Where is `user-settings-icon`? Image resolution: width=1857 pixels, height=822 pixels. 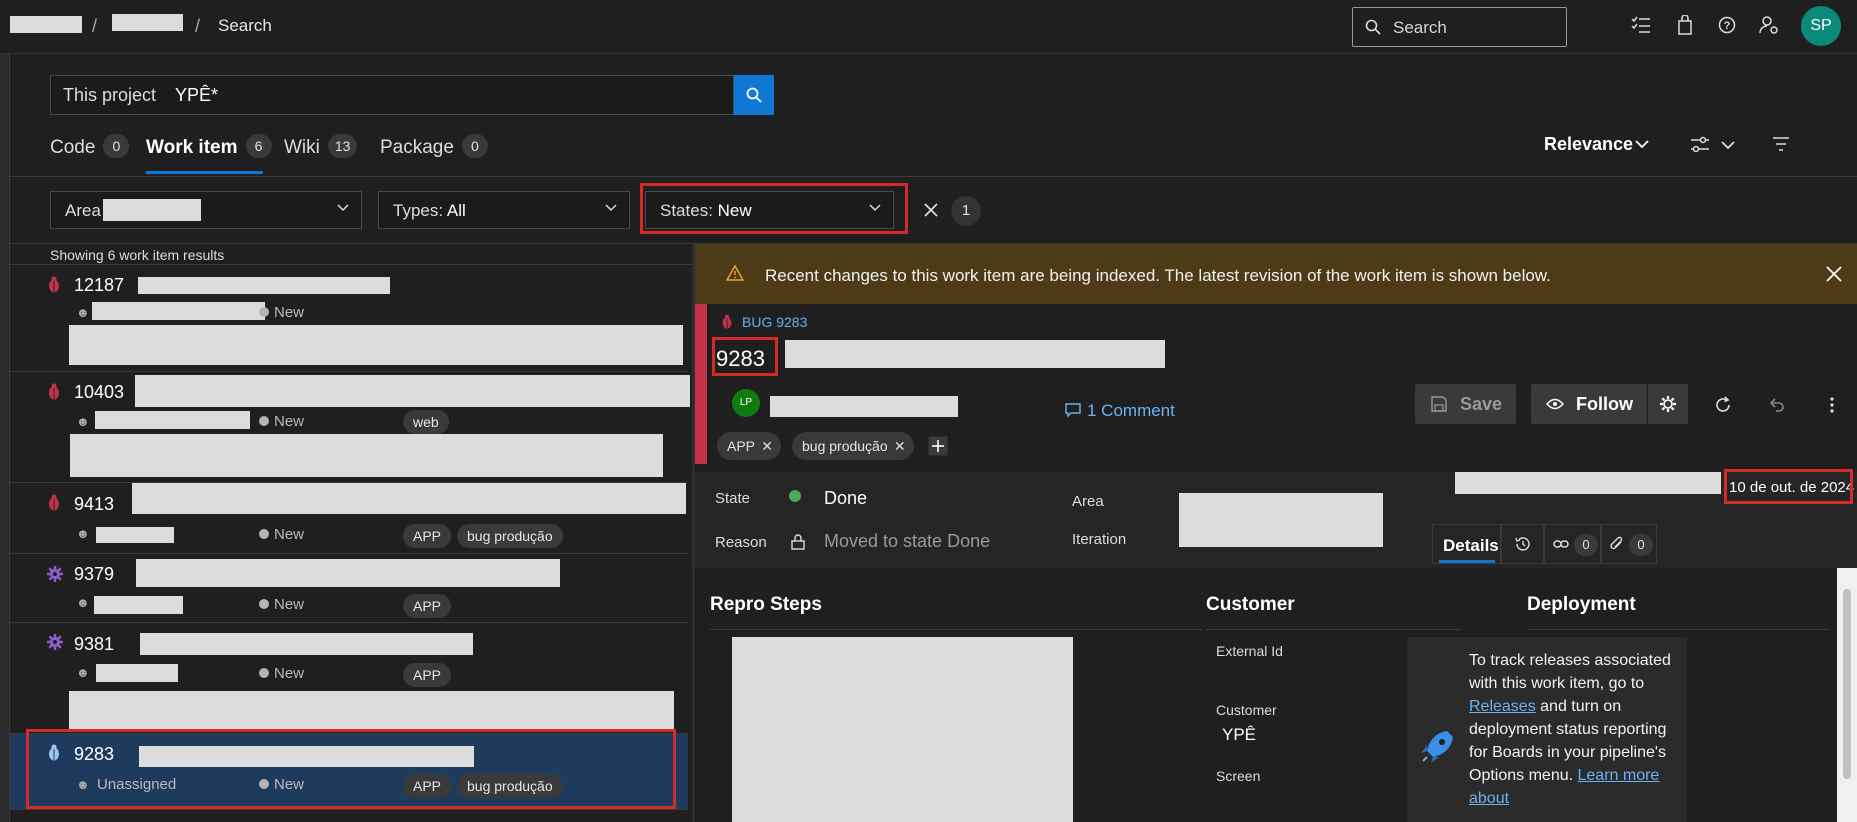
user-settings-icon is located at coordinates (1769, 25).